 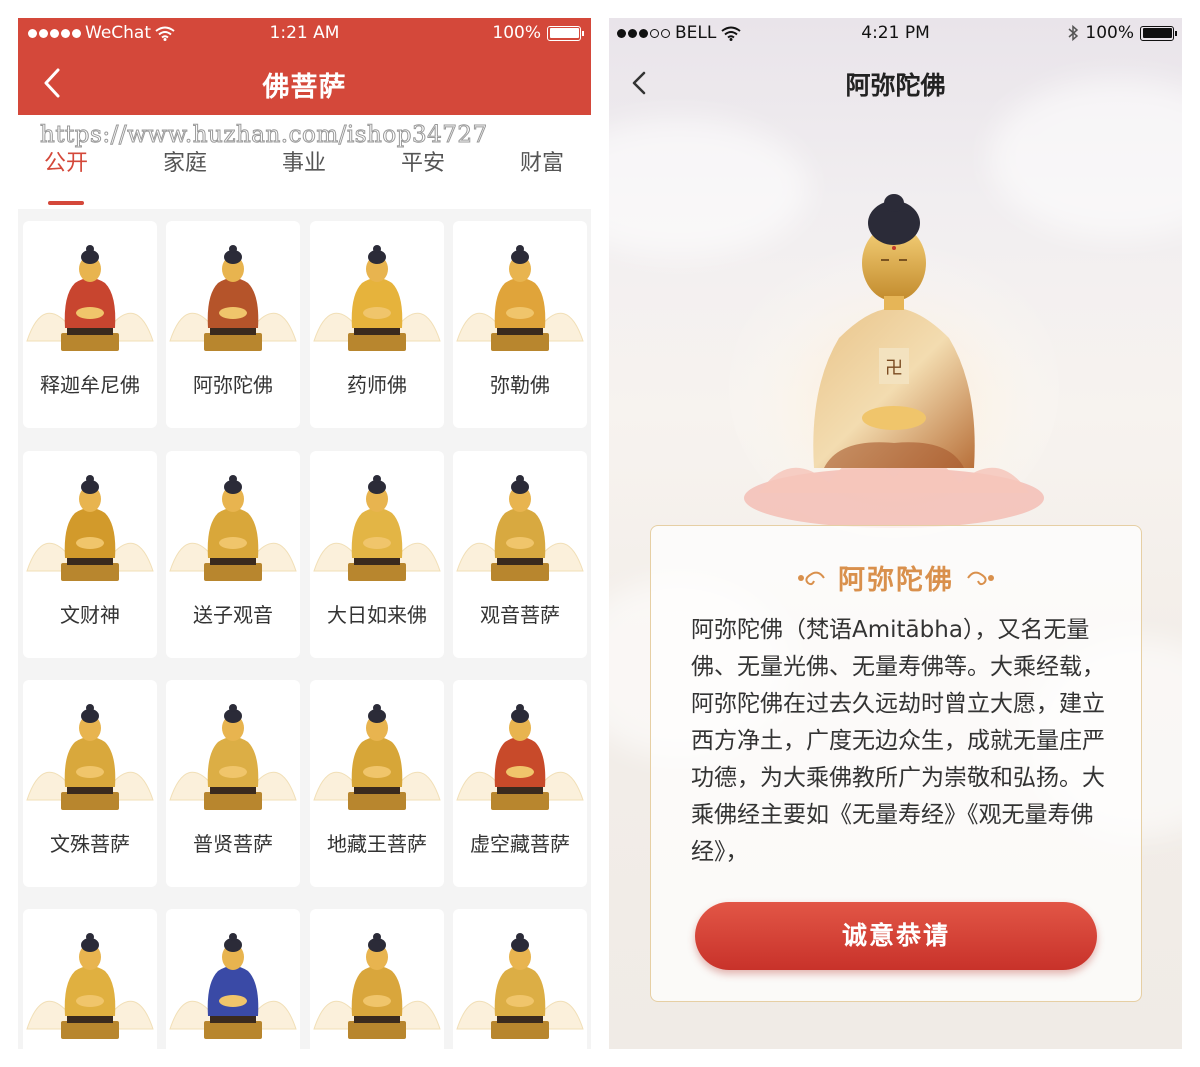 I want to click on deity-card: 虚空藏菩萨, so click(x=520, y=783).